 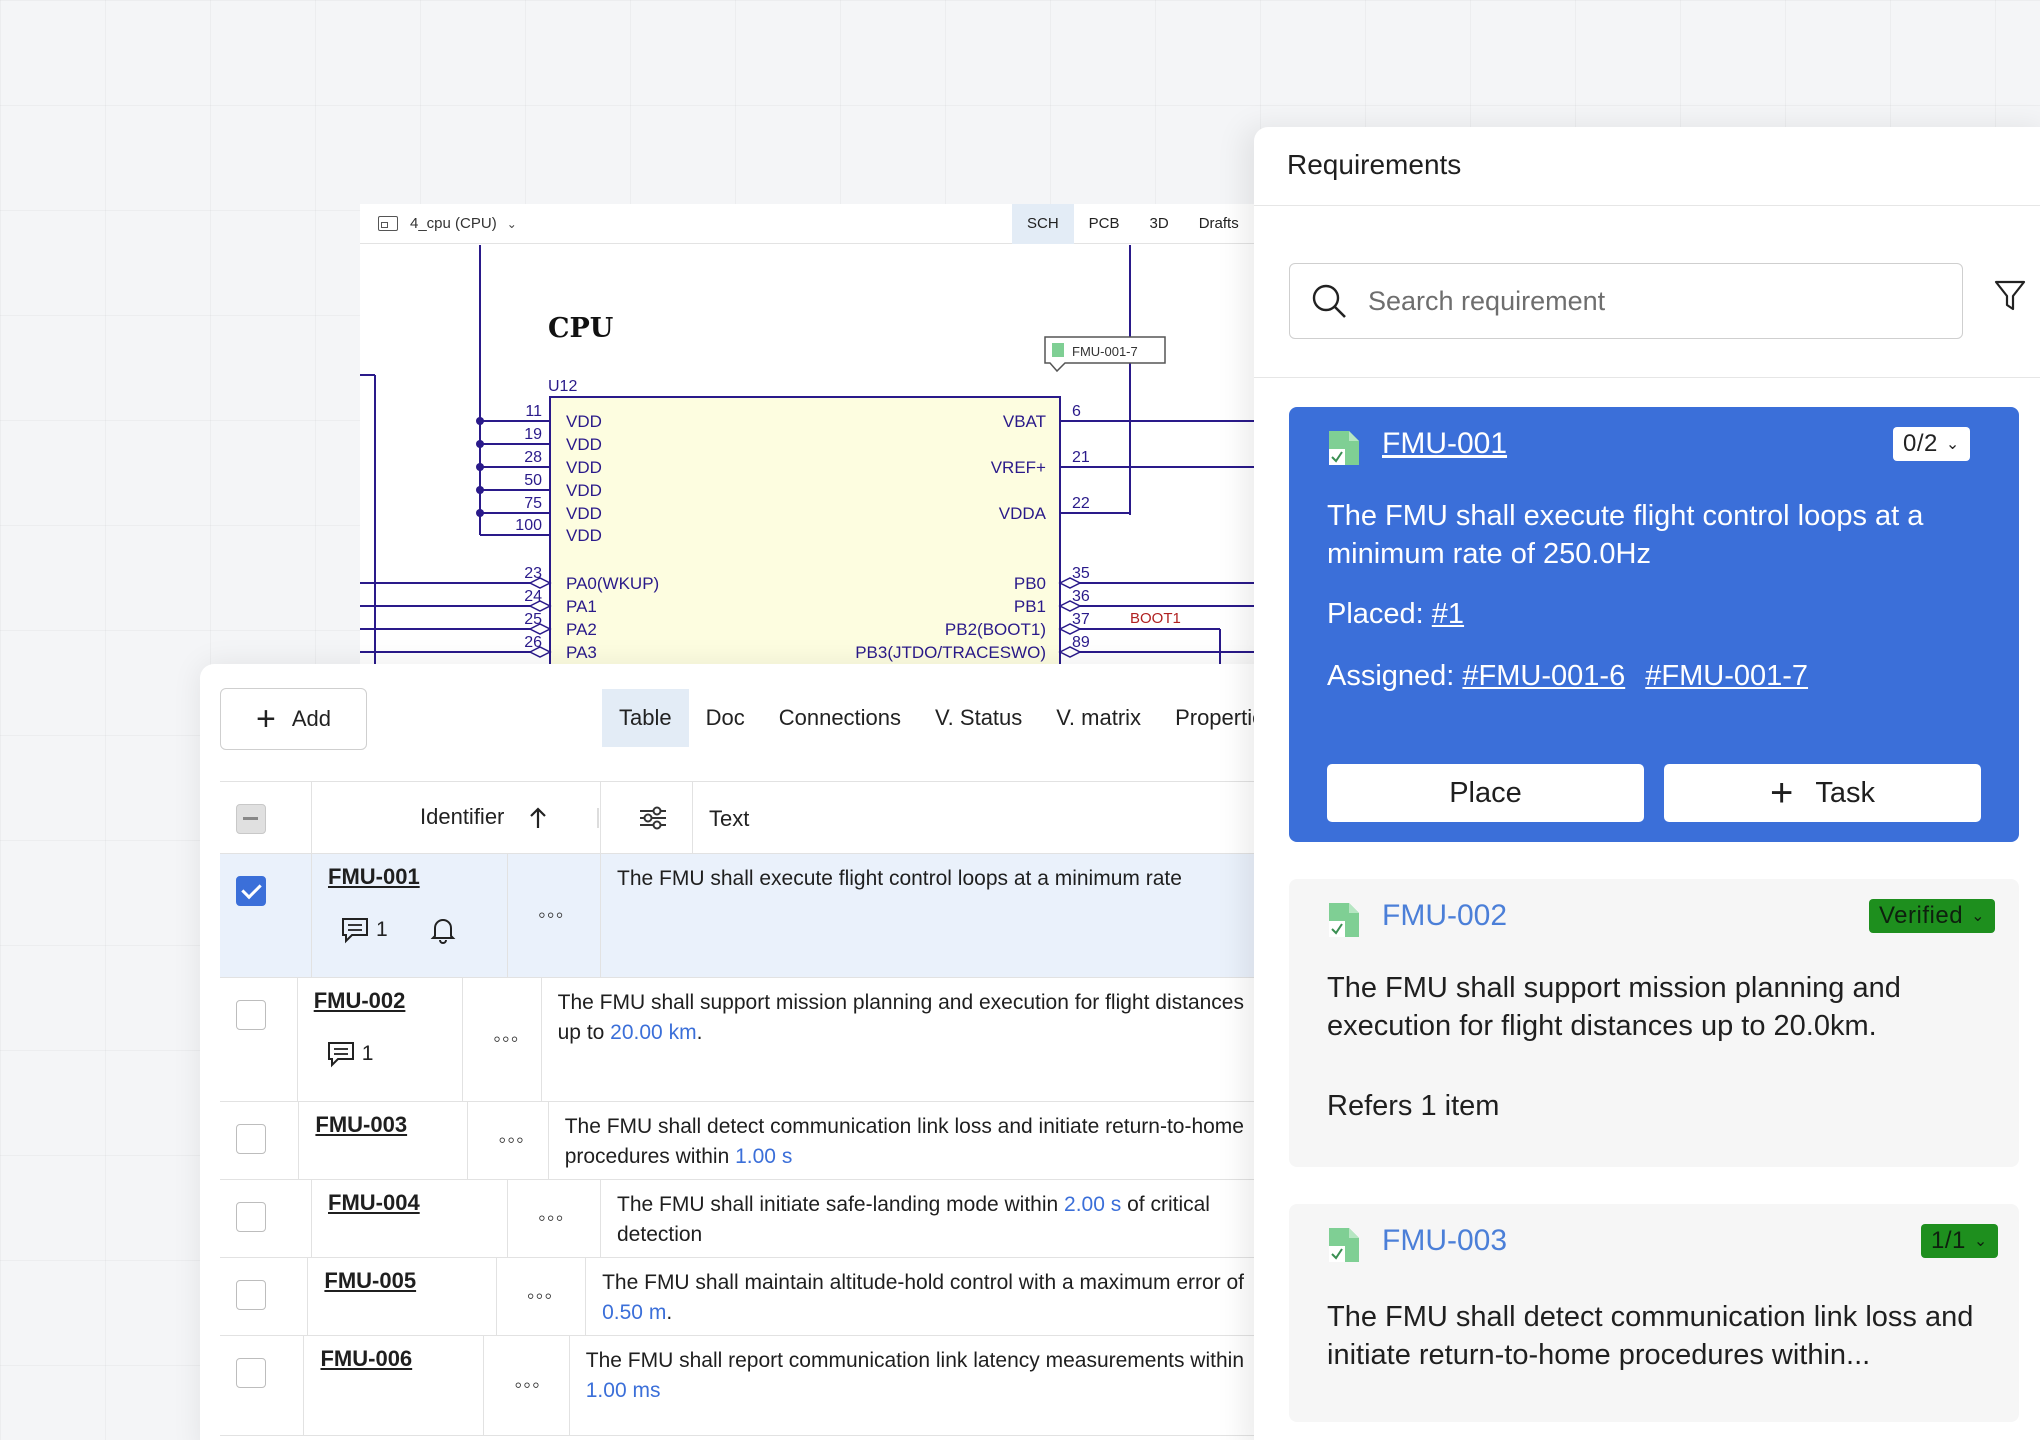 I want to click on pin-name: VREF+, so click(x=1018, y=467).